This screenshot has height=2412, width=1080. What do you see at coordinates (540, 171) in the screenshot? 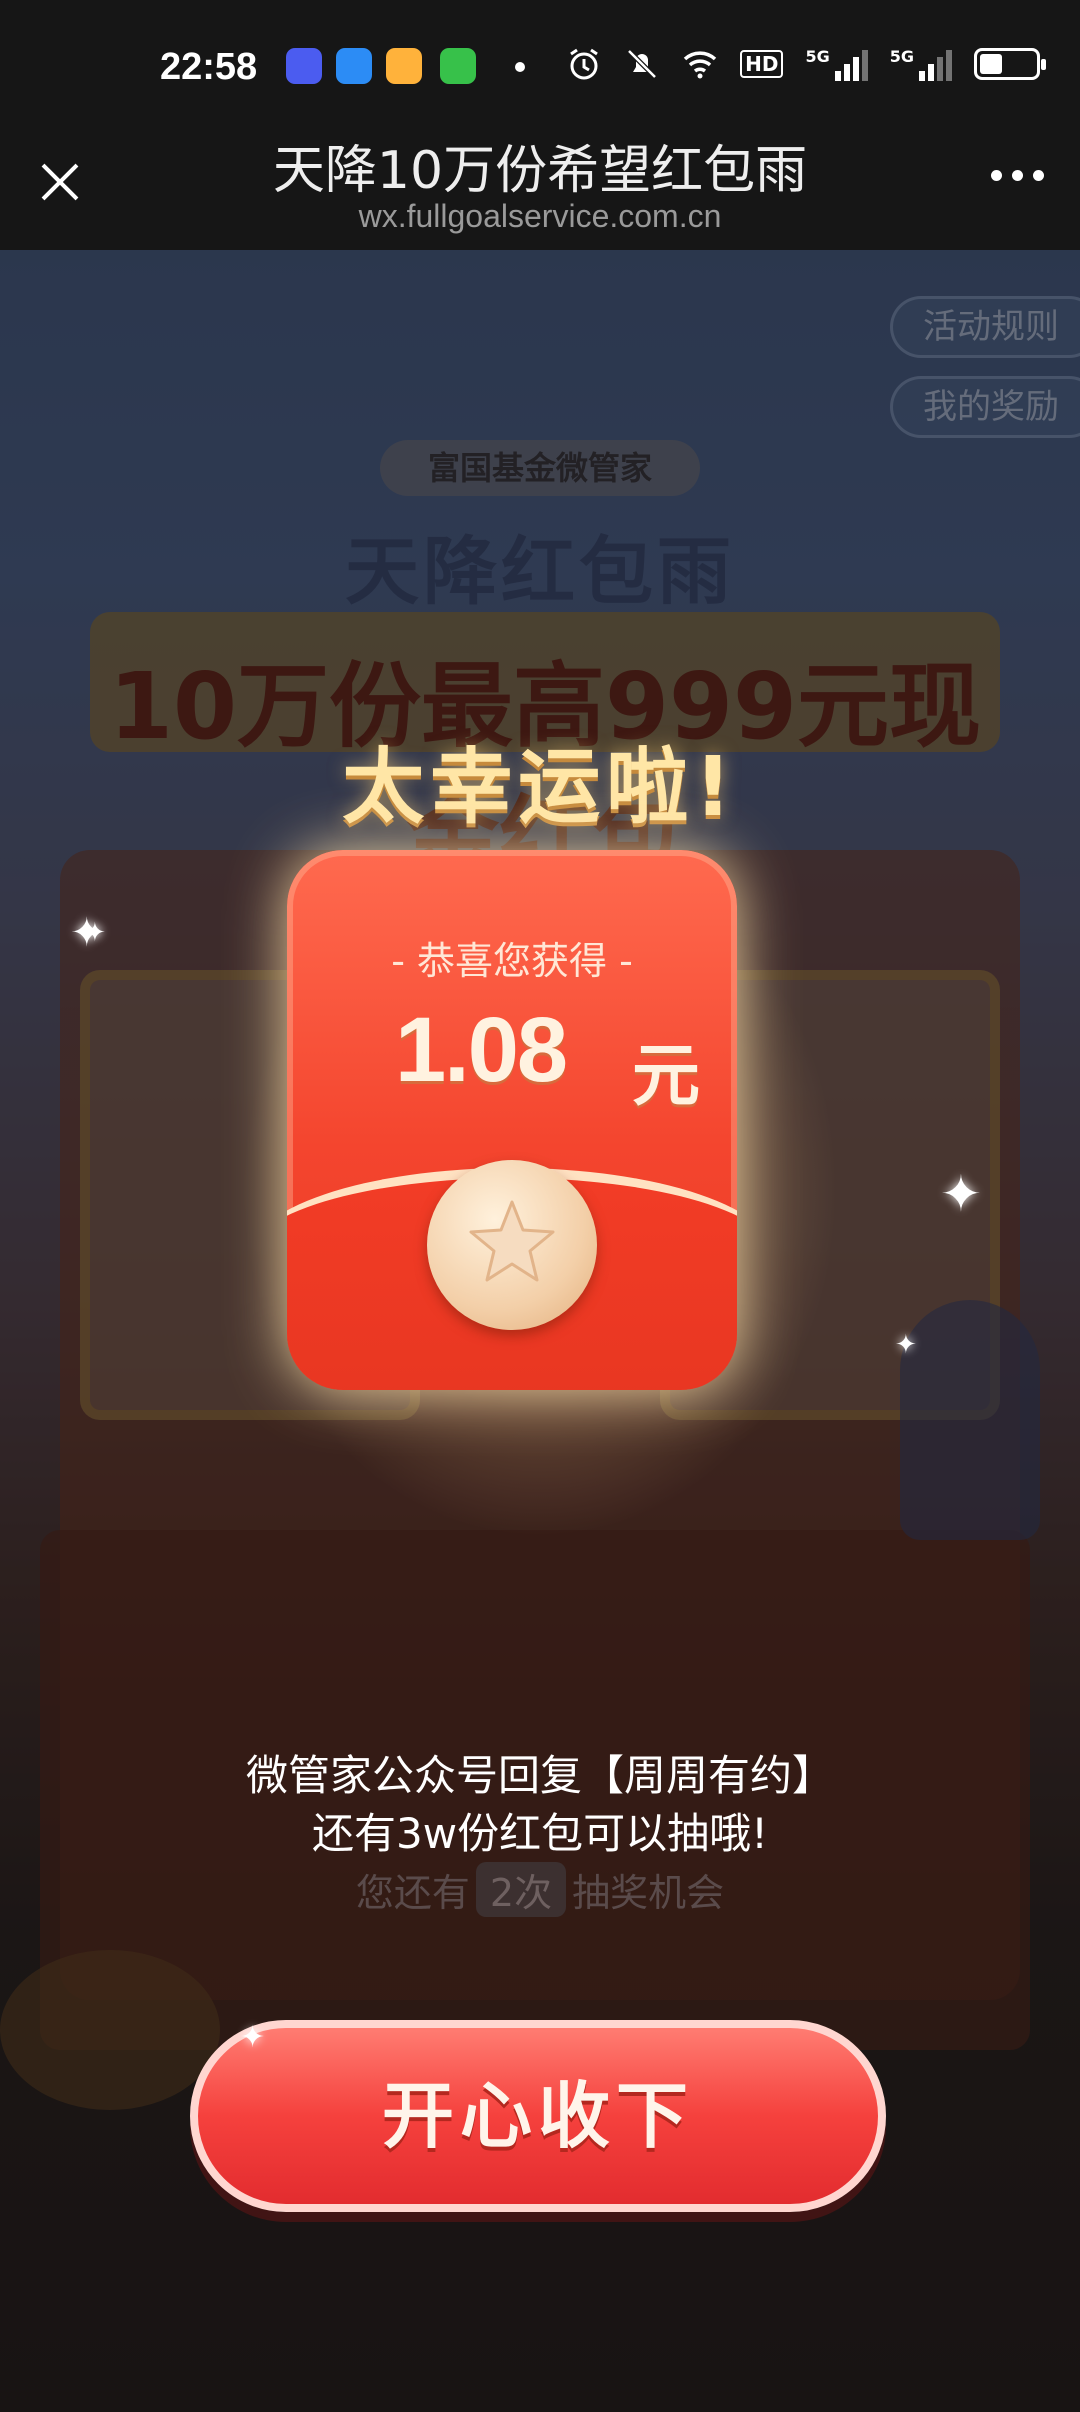
I see `page-title: 天降10万份希望红包雨` at bounding box center [540, 171].